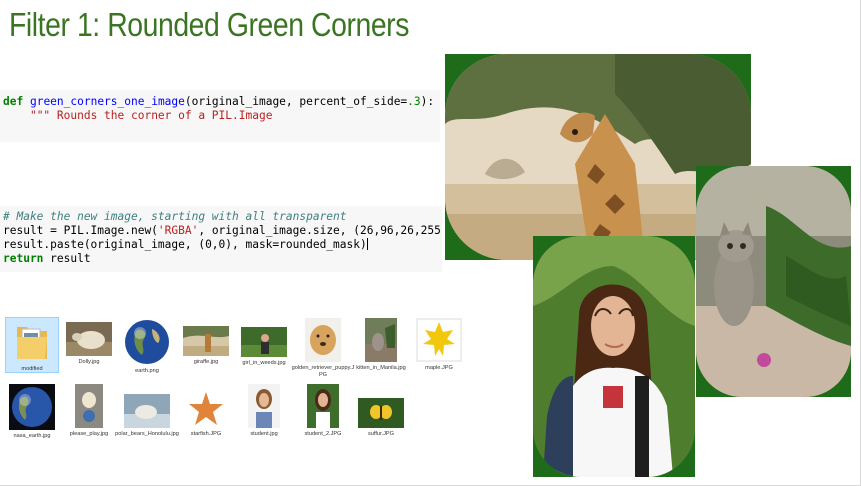  I want to click on file-item-starfish: starfish.JPG, so click(206, 414).